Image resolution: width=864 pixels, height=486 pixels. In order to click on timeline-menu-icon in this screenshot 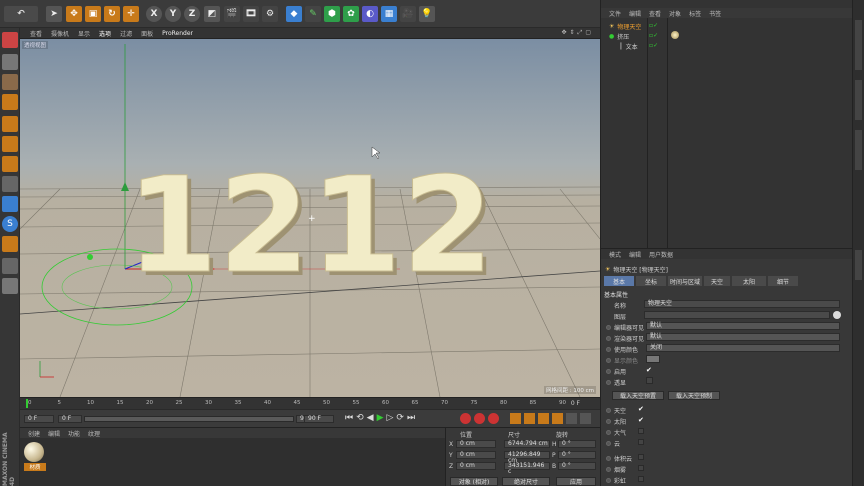, I will do `click(585, 418)`.